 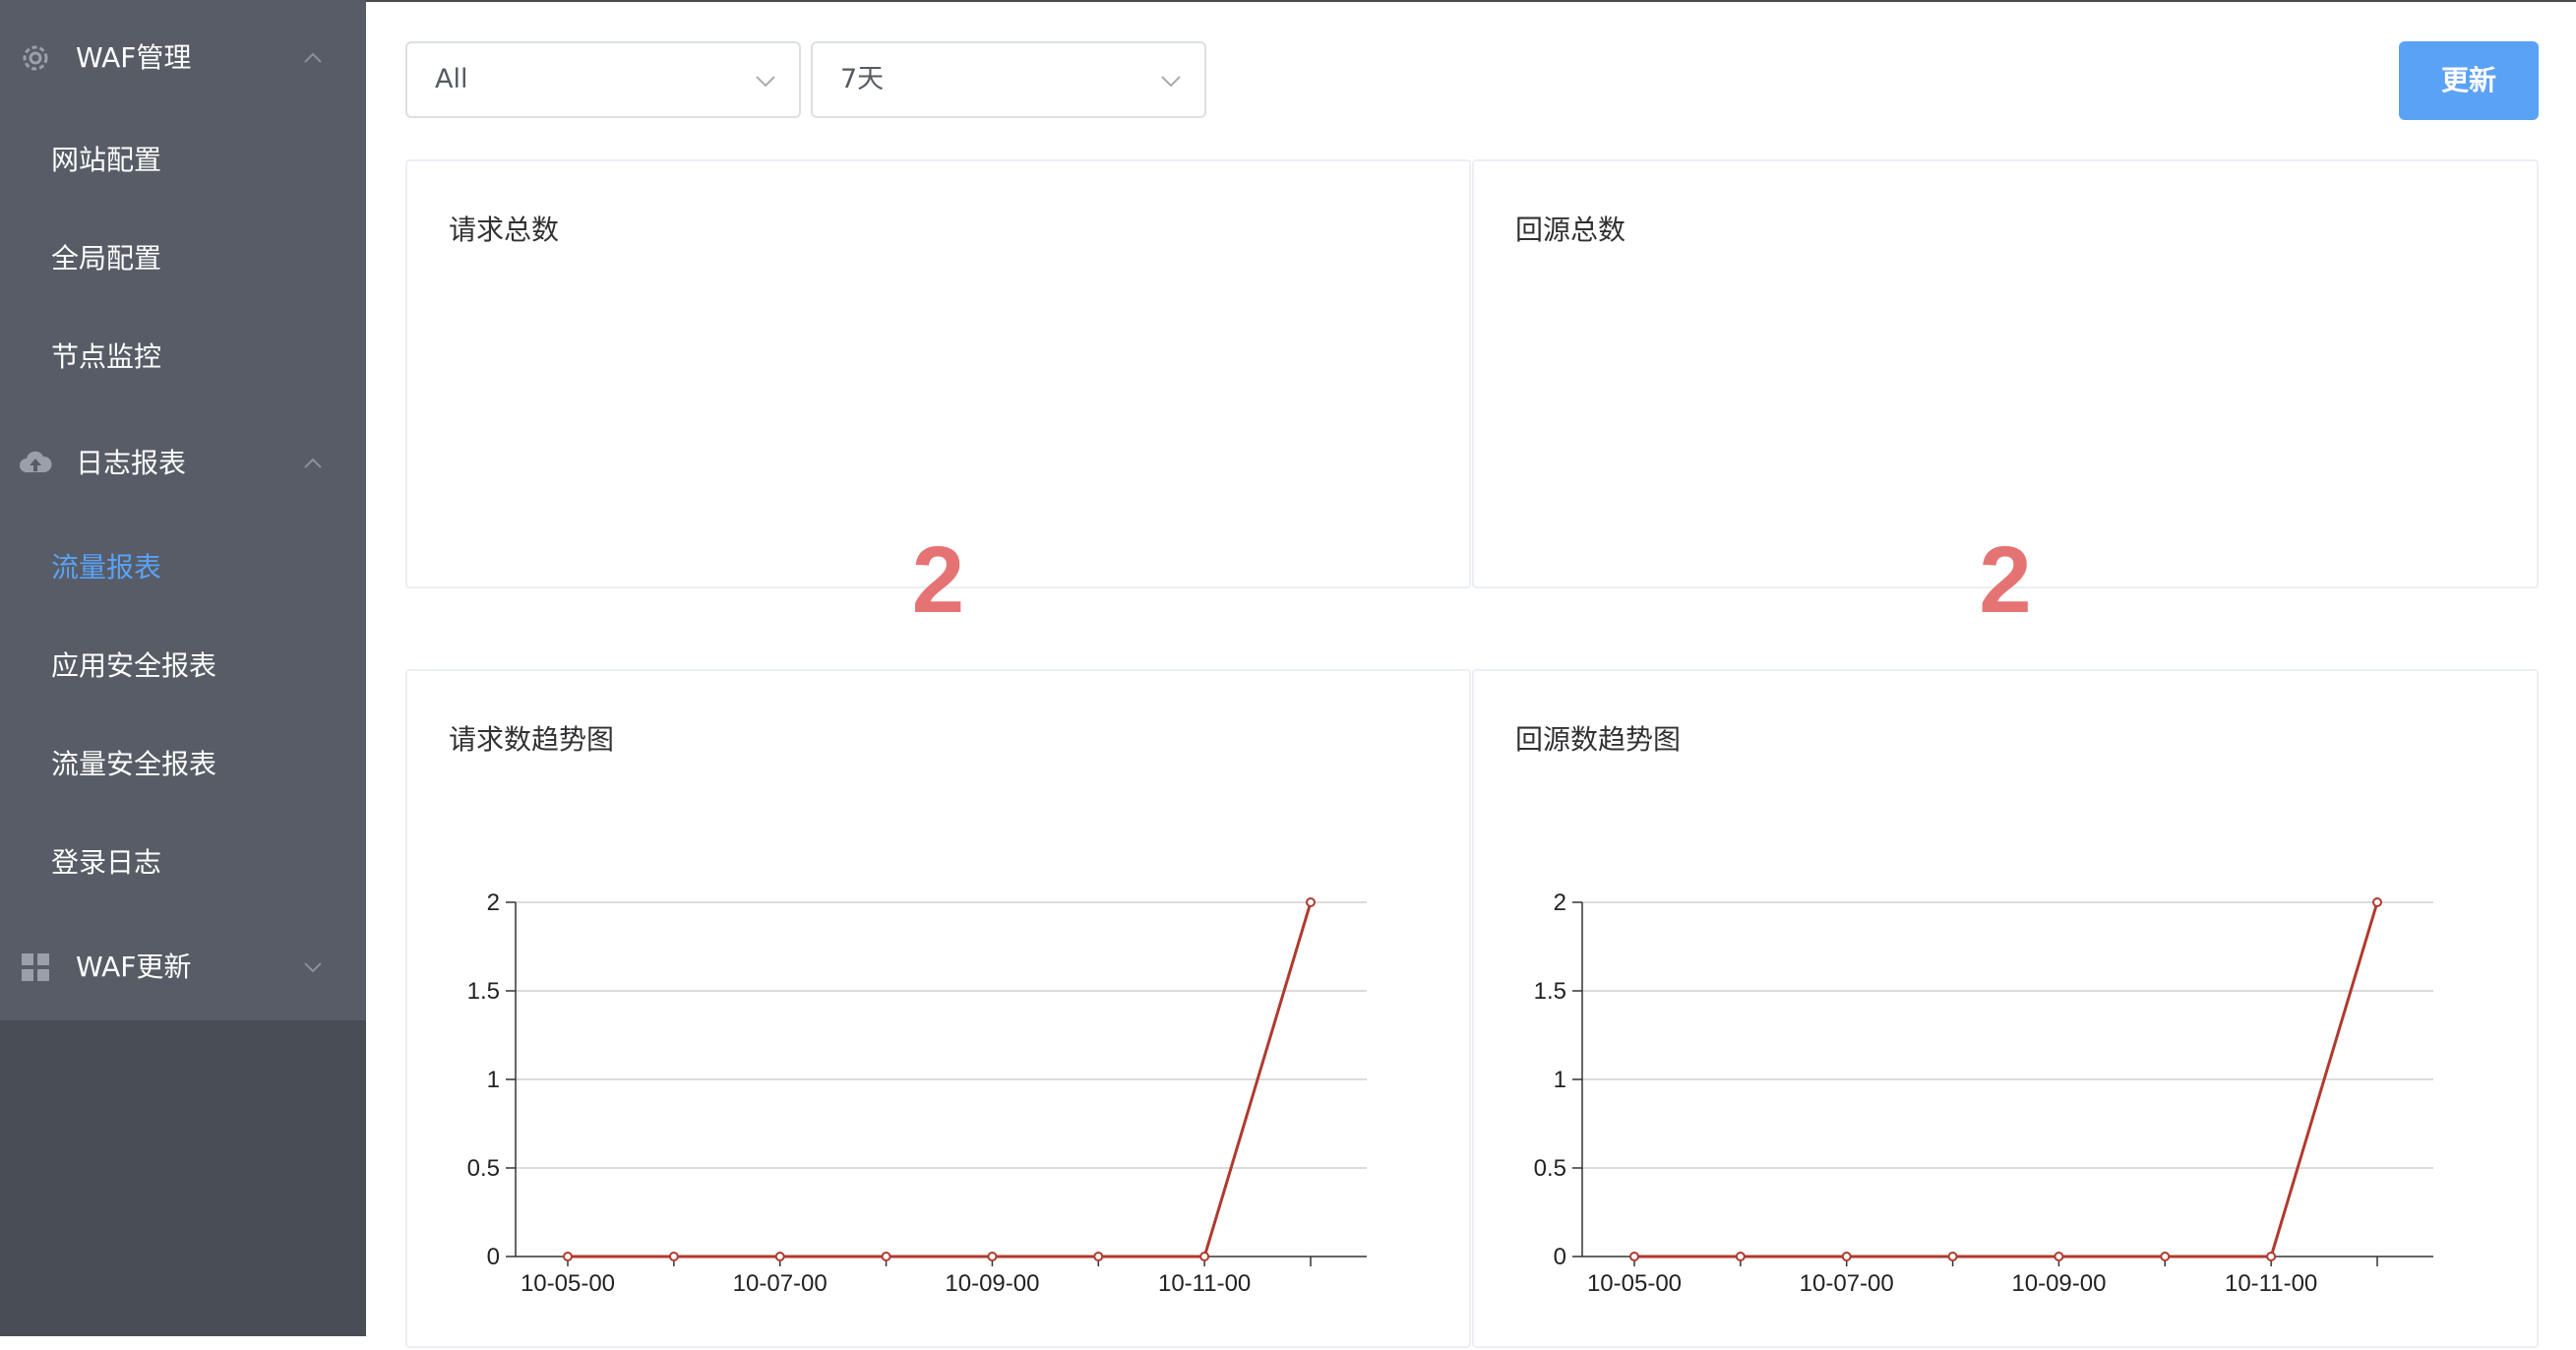 What do you see at coordinates (603, 79) in the screenshot?
I see `site-select: All` at bounding box center [603, 79].